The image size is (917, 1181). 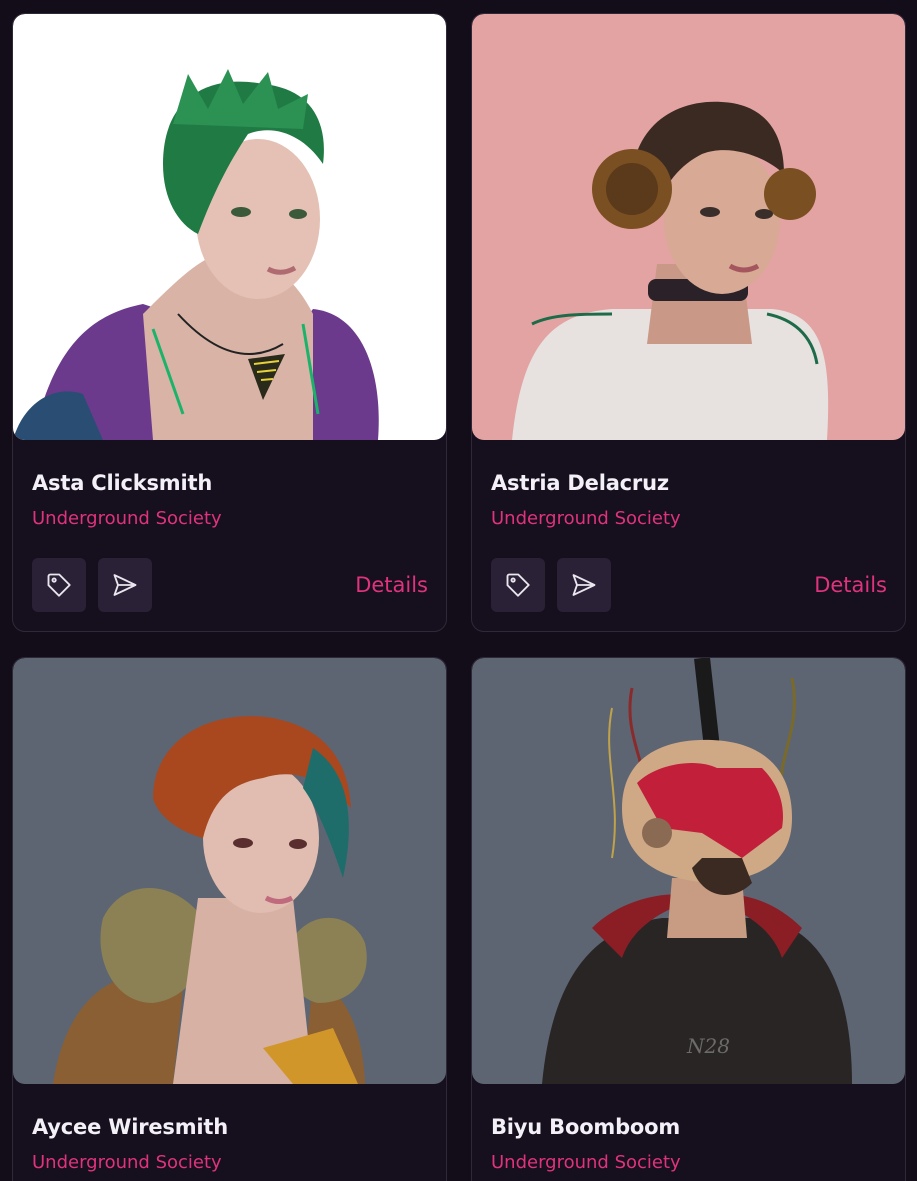 What do you see at coordinates (130, 1127) in the screenshot?
I see `character-name: Aycee Wiresmith` at bounding box center [130, 1127].